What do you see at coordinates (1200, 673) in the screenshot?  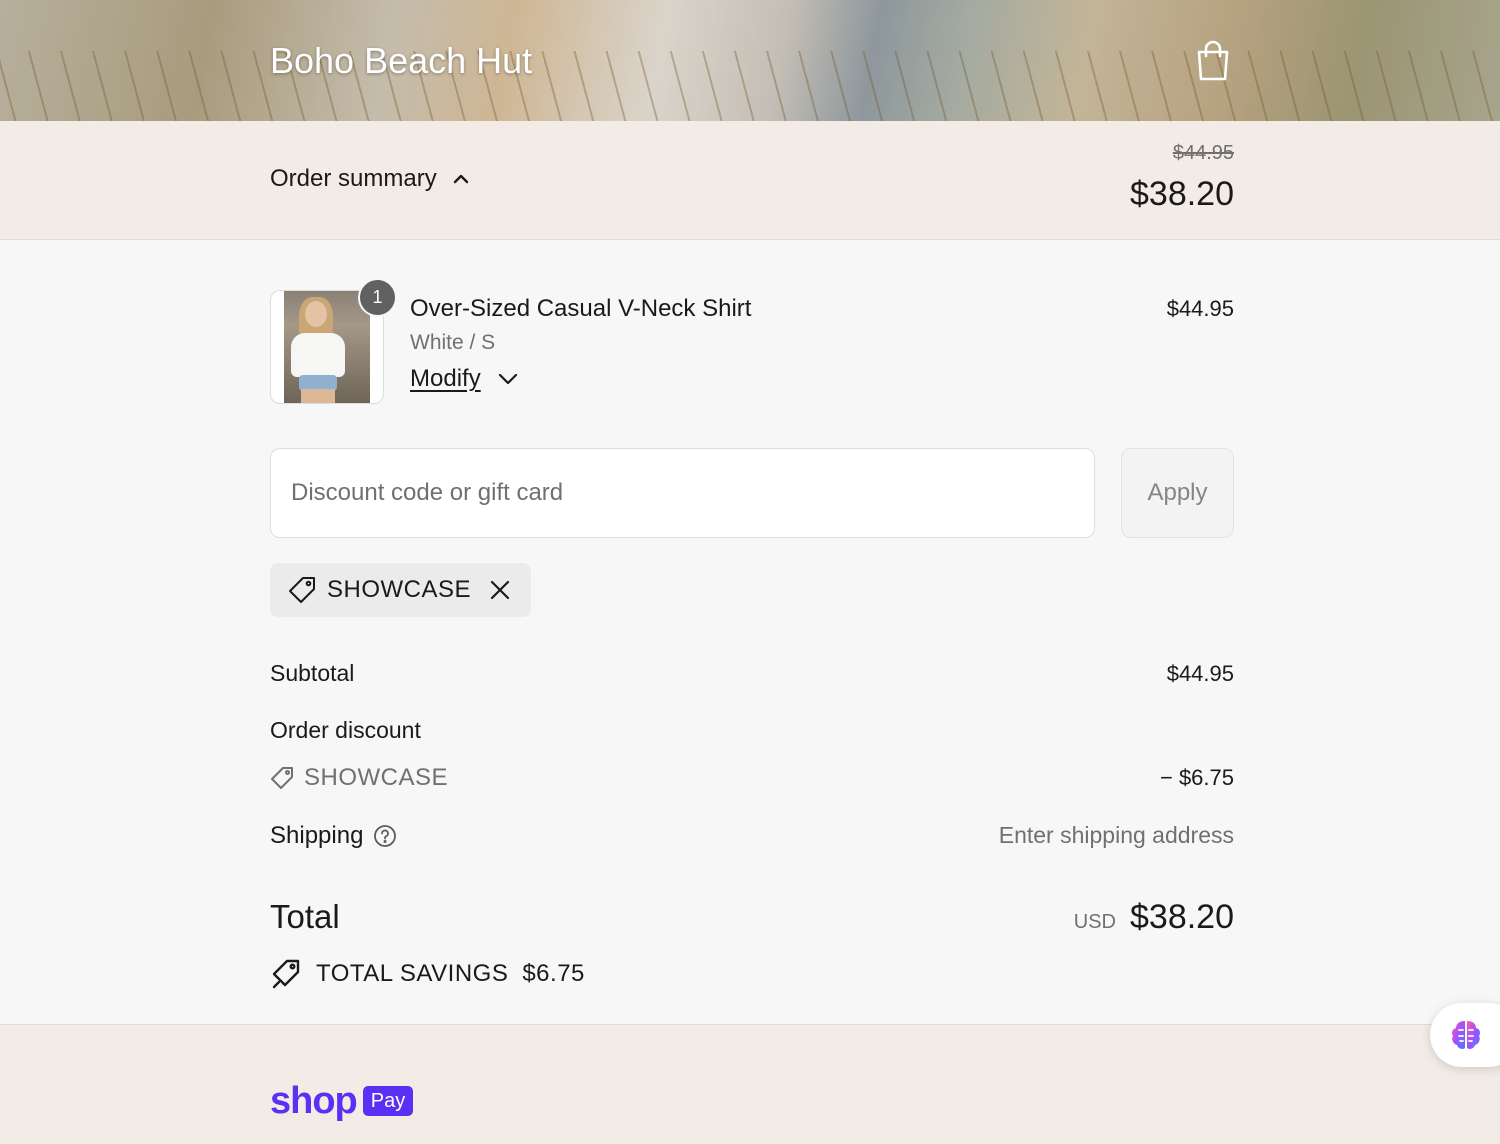 I see `subtotal-value: $44.95` at bounding box center [1200, 673].